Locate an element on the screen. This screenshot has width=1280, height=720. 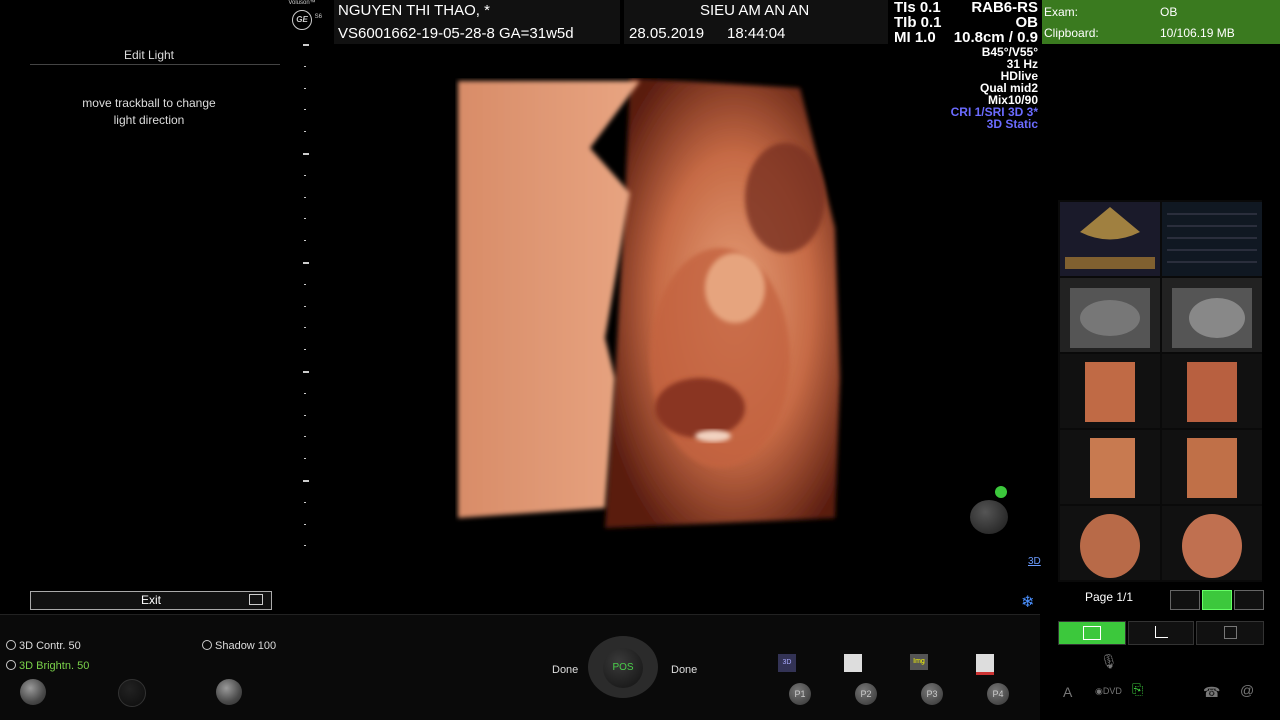
instruction-text: move trackball to change light direction is located at coordinates (149, 112).